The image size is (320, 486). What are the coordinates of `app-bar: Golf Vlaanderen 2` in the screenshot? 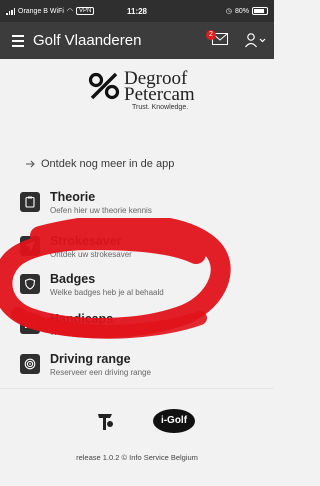 It's located at (137, 40).